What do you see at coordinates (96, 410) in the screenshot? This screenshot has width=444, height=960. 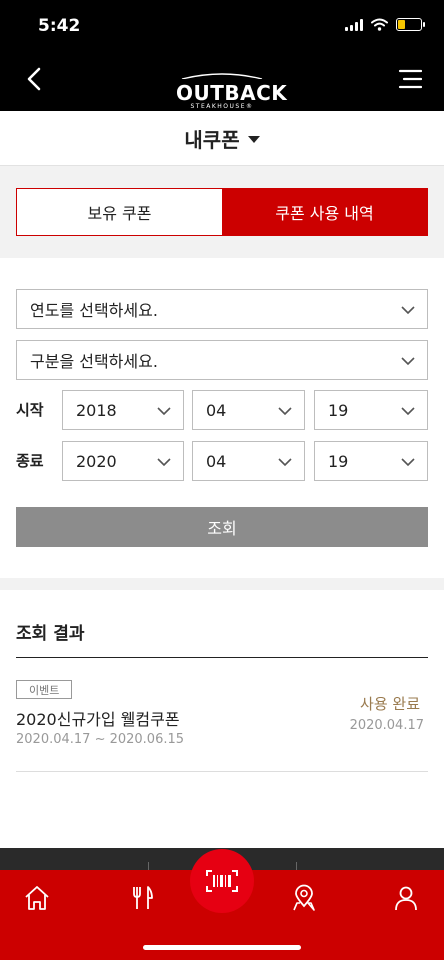 I see `start-year-value: 2018` at bounding box center [96, 410].